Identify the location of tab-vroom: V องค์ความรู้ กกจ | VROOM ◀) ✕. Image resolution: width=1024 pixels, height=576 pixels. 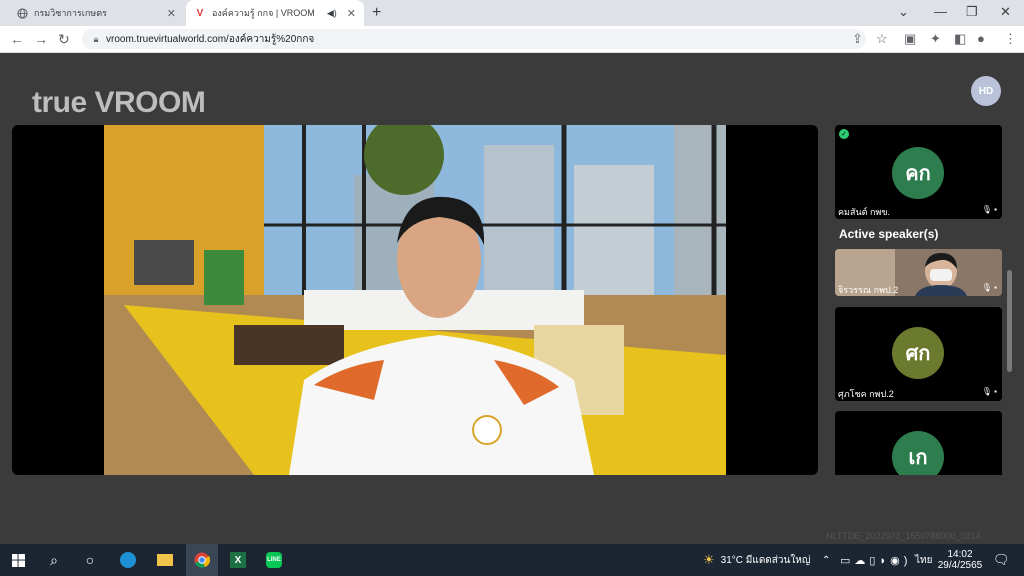
(275, 13).